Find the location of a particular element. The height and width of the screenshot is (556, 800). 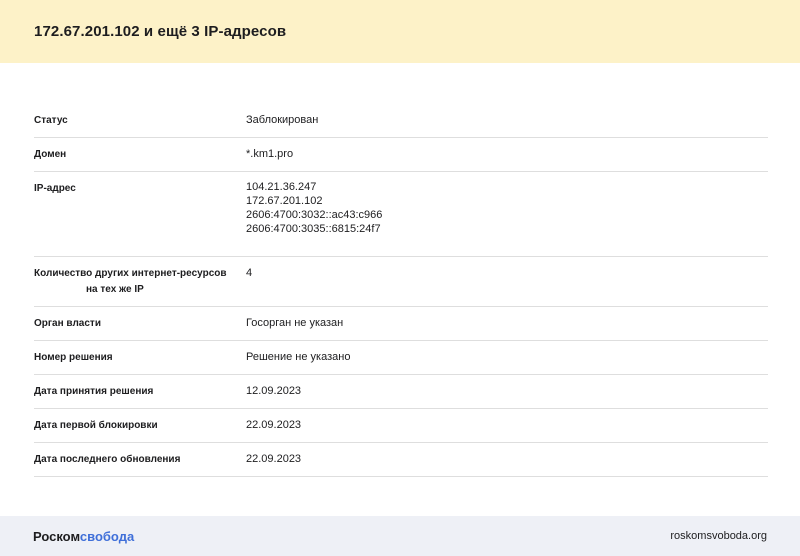

decision-date-label: Дата принятия решения is located at coordinates (94, 391).